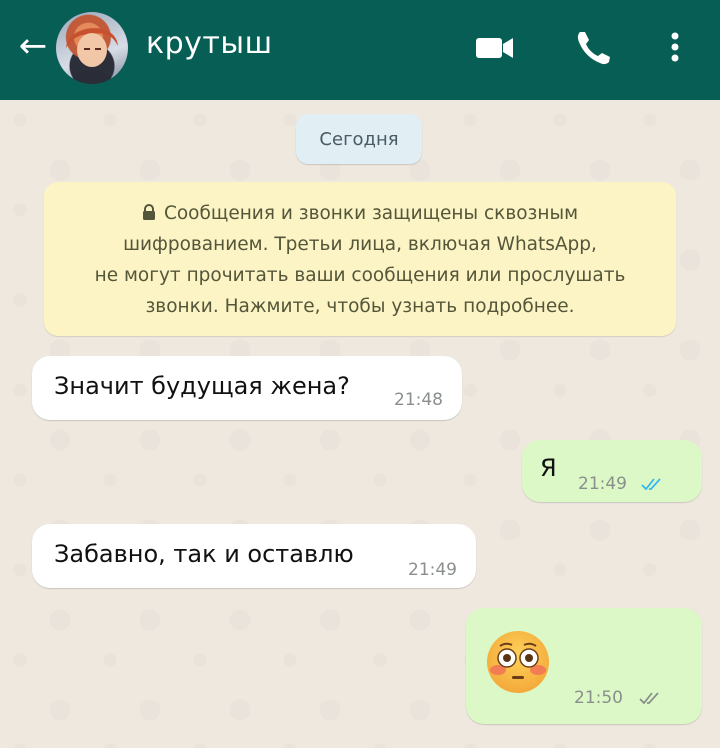 The height and width of the screenshot is (748, 720). I want to click on contact-name: крутыш, so click(209, 43).